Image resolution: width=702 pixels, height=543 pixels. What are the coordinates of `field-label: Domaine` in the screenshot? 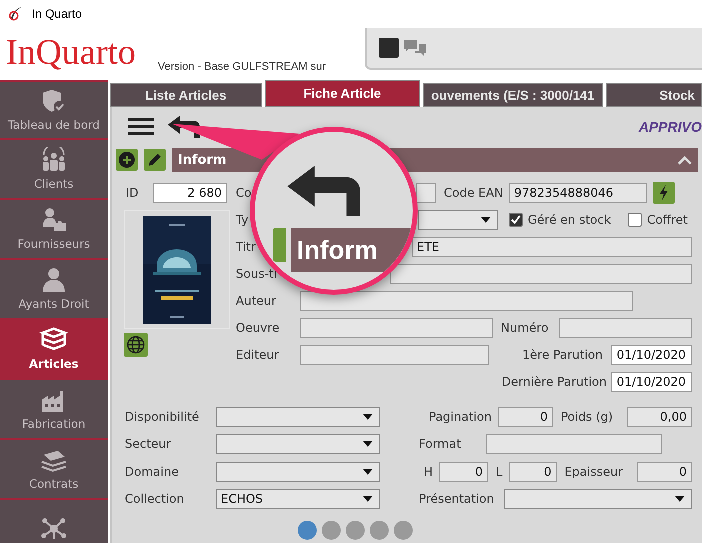 It's located at (152, 471).